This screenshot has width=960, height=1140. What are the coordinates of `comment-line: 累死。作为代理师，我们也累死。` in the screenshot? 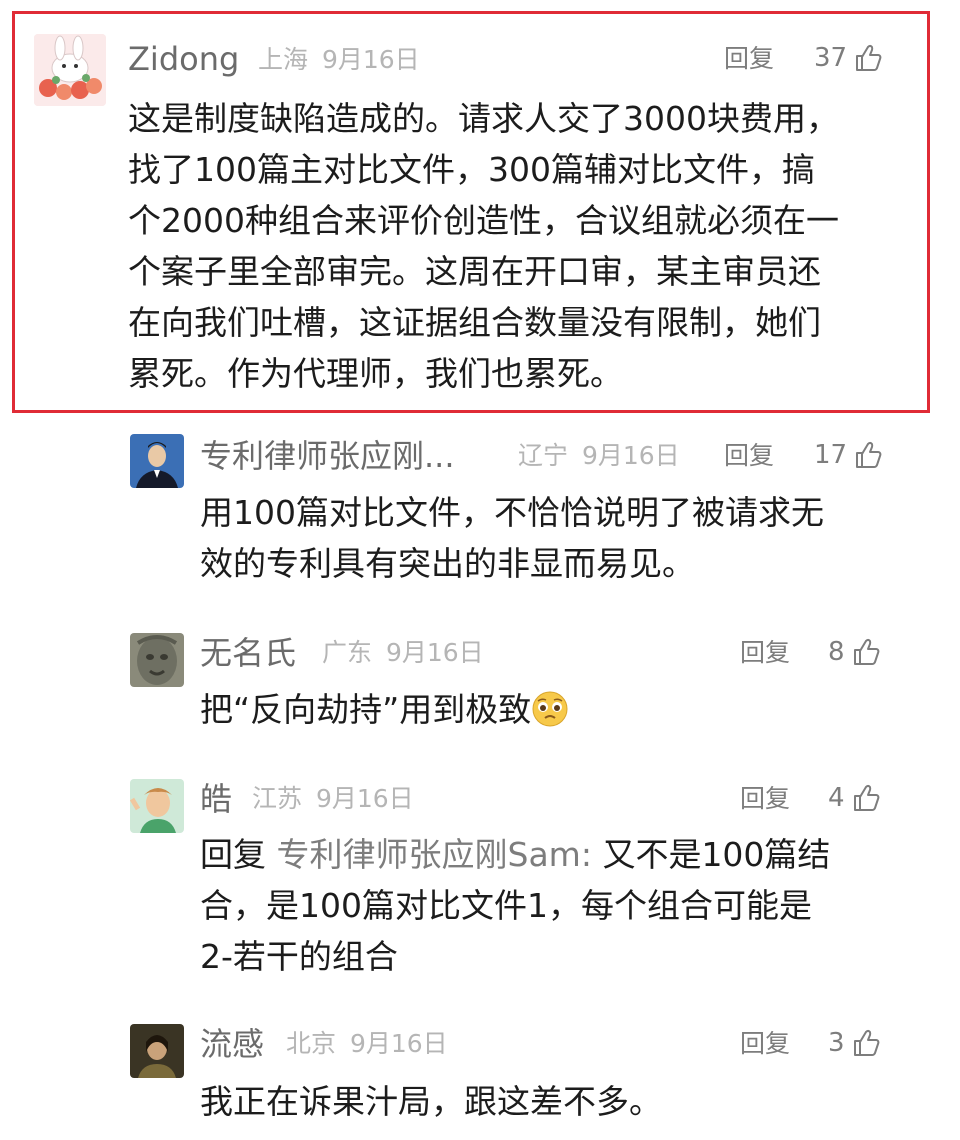 It's located at (375, 373).